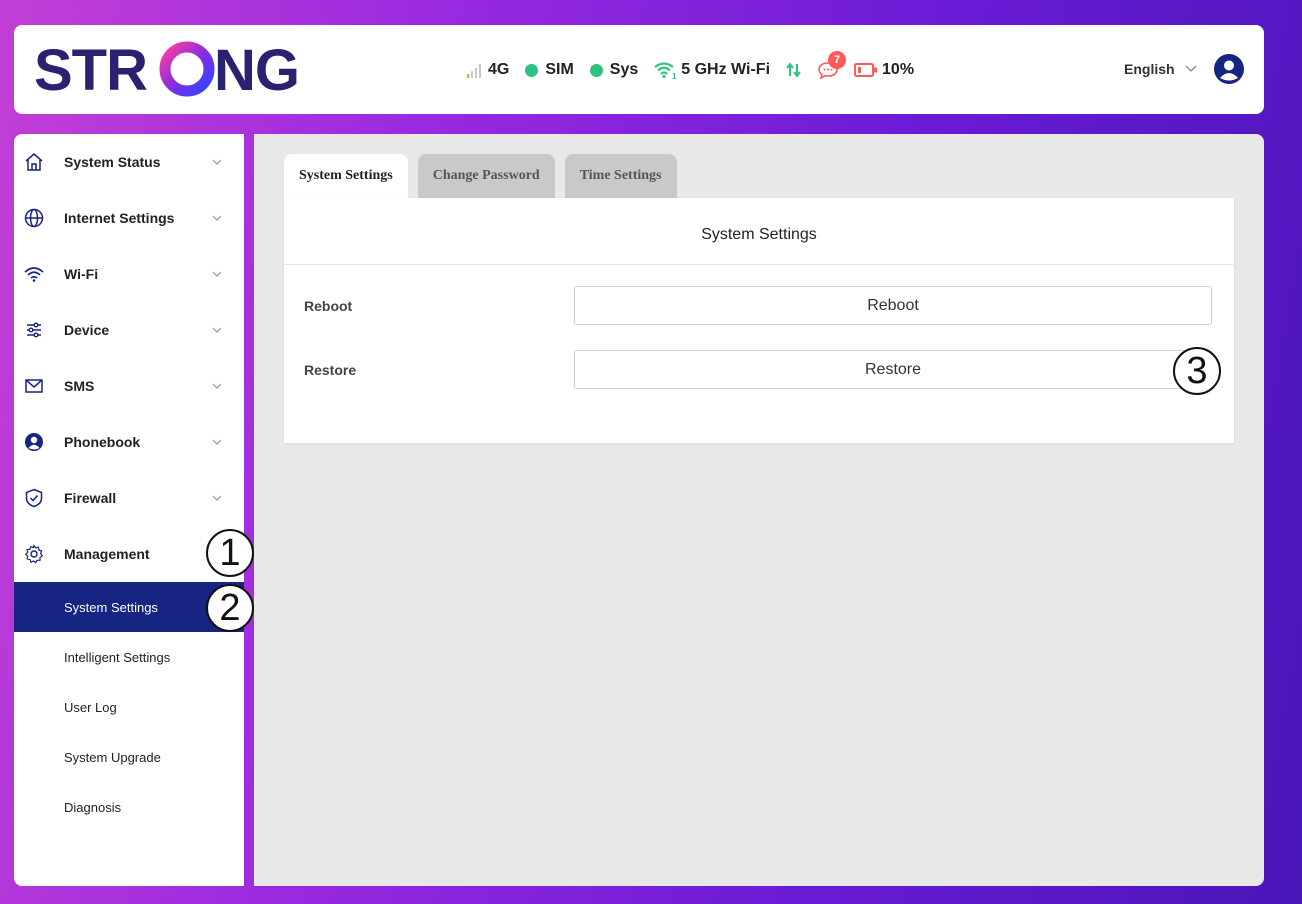  What do you see at coordinates (129, 330) in the screenshot?
I see `sidebar-item-device: Device` at bounding box center [129, 330].